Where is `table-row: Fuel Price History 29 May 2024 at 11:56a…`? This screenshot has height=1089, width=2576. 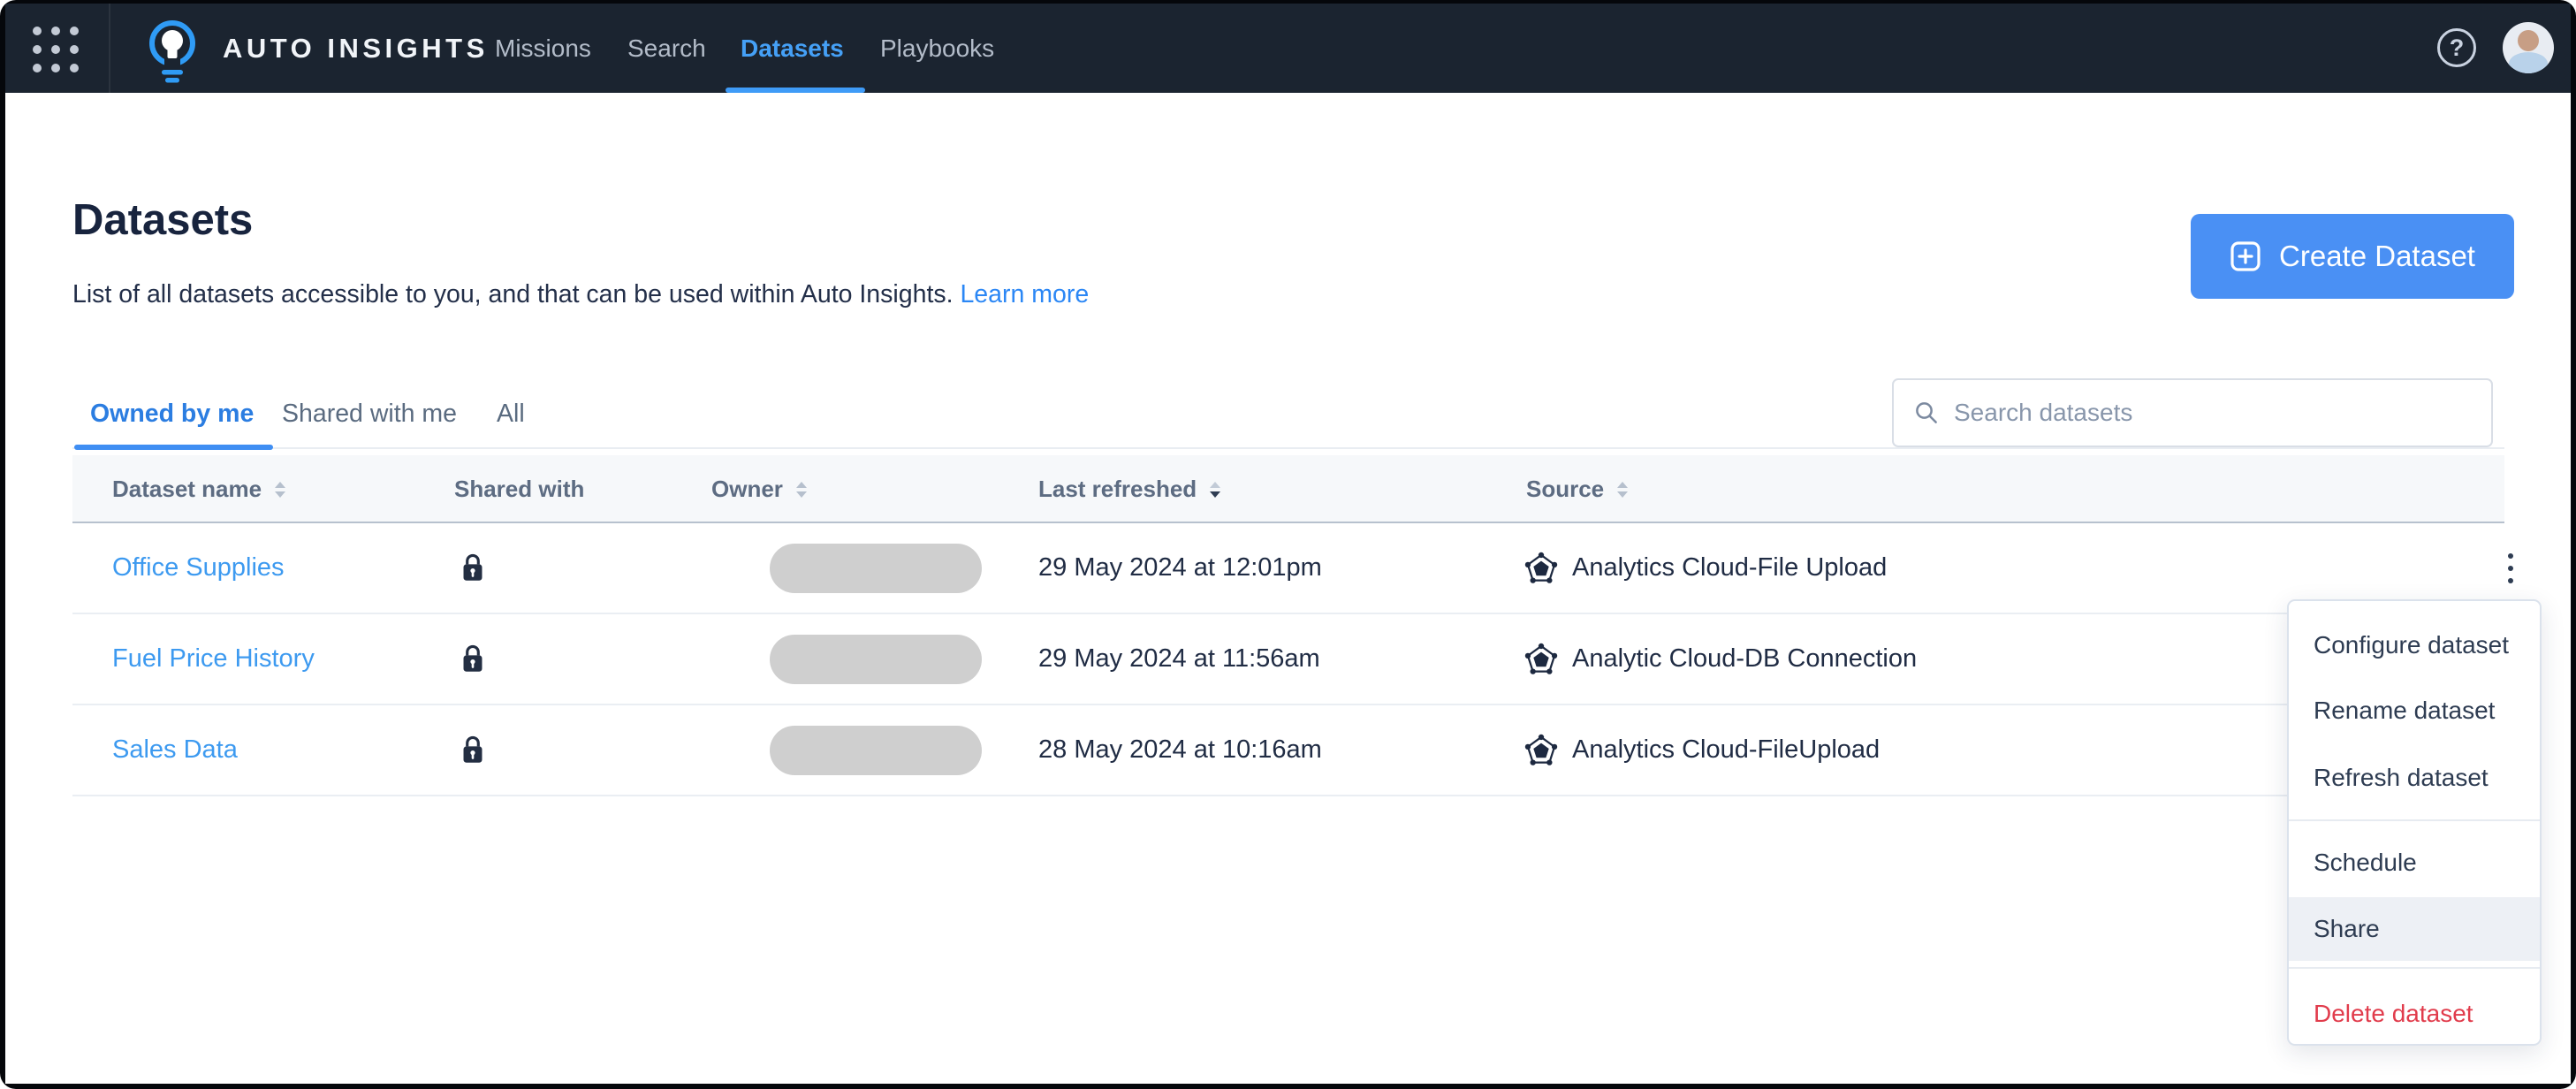 table-row: Fuel Price History 29 May 2024 at 11:56a… is located at coordinates (1288, 659).